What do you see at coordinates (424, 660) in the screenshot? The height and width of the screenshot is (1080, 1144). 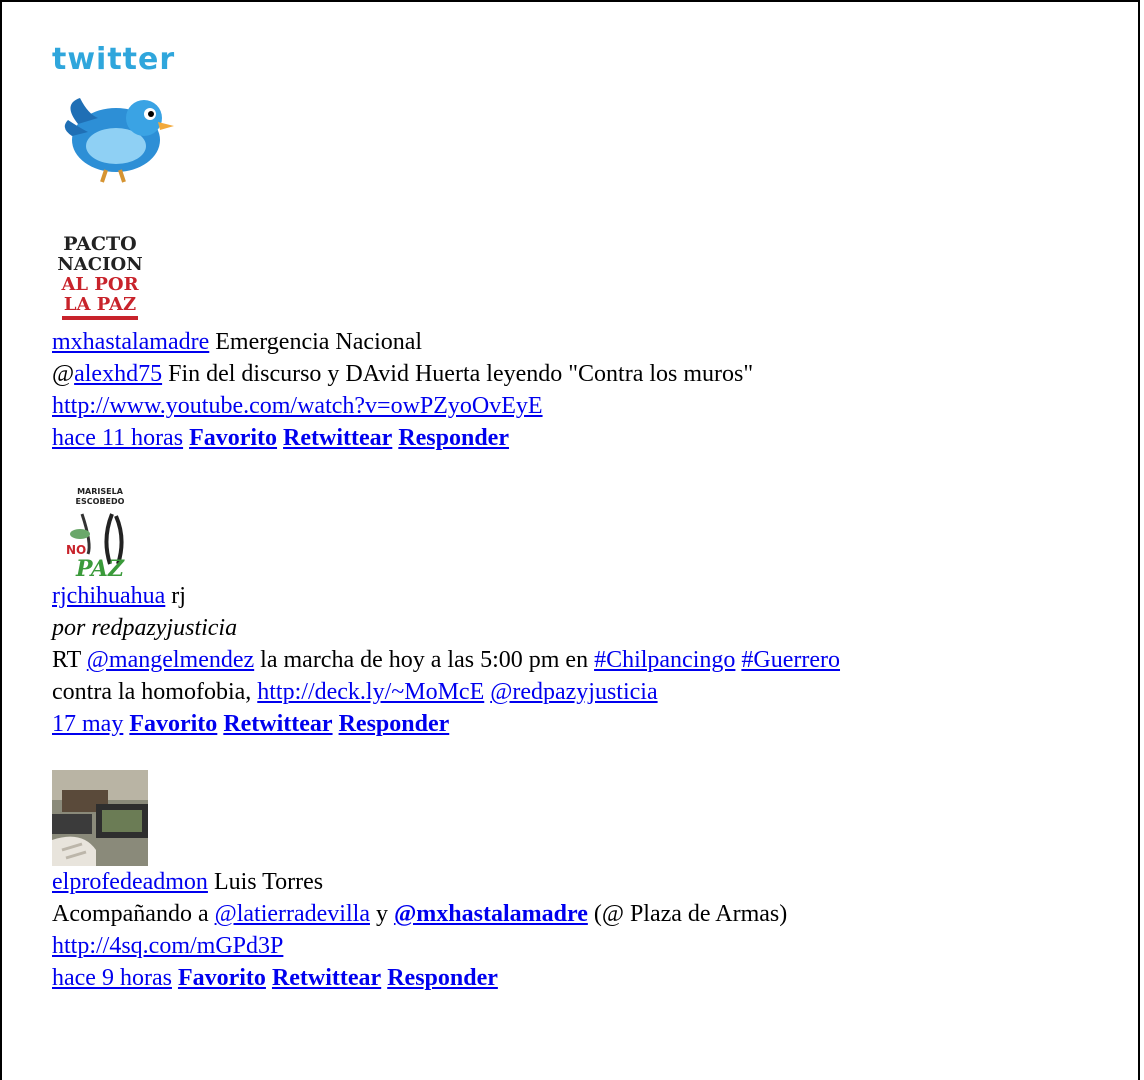 I see `tweet-text: la marcha de hoy a las 5:00 pm en` at bounding box center [424, 660].